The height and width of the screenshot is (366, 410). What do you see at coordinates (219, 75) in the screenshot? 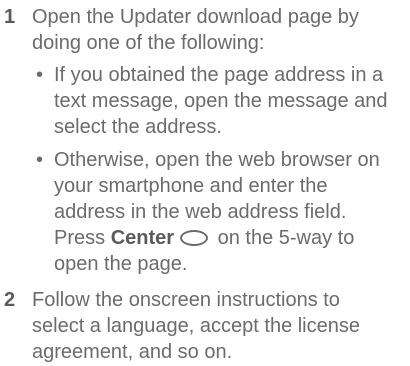
I see `bullet-line: If you obtained the page address in a` at bounding box center [219, 75].